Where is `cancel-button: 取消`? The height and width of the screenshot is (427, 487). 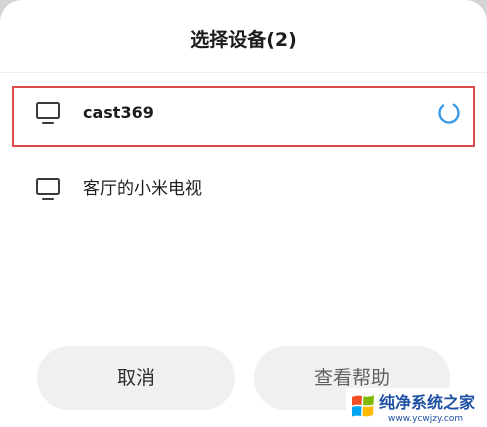
cancel-button: 取消 is located at coordinates (136, 378).